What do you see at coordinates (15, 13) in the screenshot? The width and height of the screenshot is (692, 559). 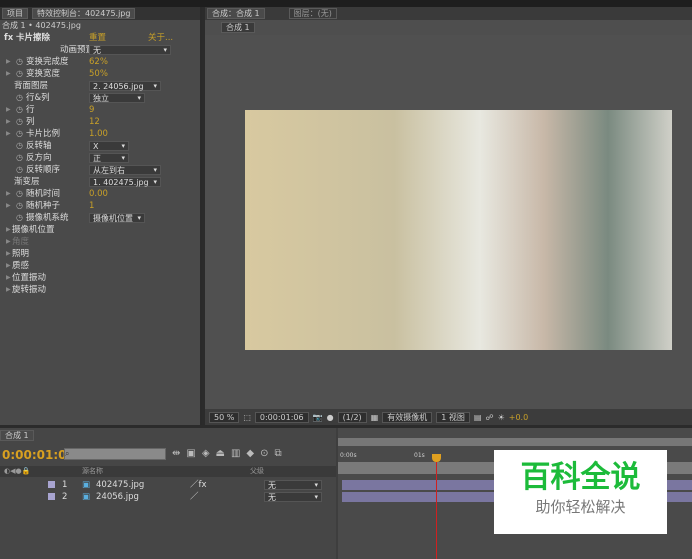 I see `tab-project: 项目` at bounding box center [15, 13].